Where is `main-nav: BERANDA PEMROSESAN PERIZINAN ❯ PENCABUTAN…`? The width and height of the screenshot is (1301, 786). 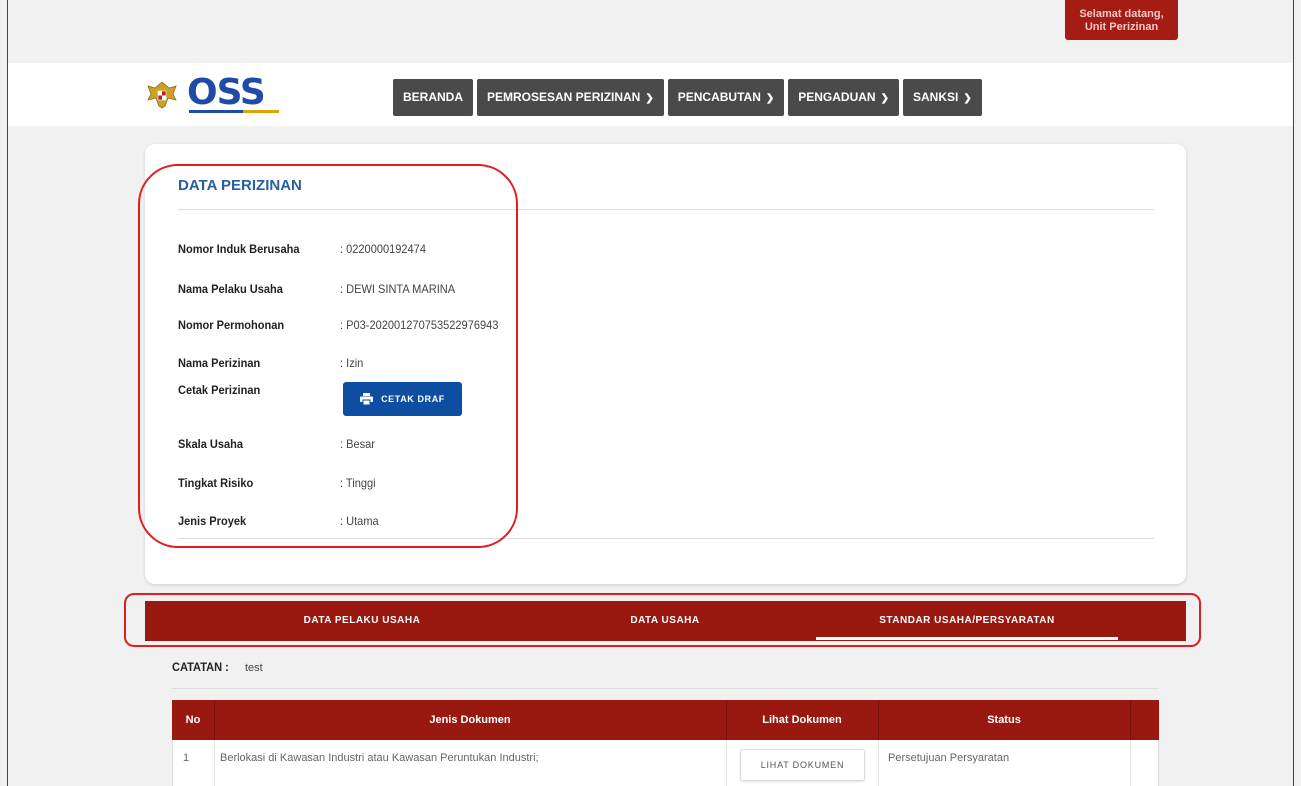
main-nav: BERANDA PEMROSESAN PERIZINAN ❯ PENCABUTAN… is located at coordinates (687, 97).